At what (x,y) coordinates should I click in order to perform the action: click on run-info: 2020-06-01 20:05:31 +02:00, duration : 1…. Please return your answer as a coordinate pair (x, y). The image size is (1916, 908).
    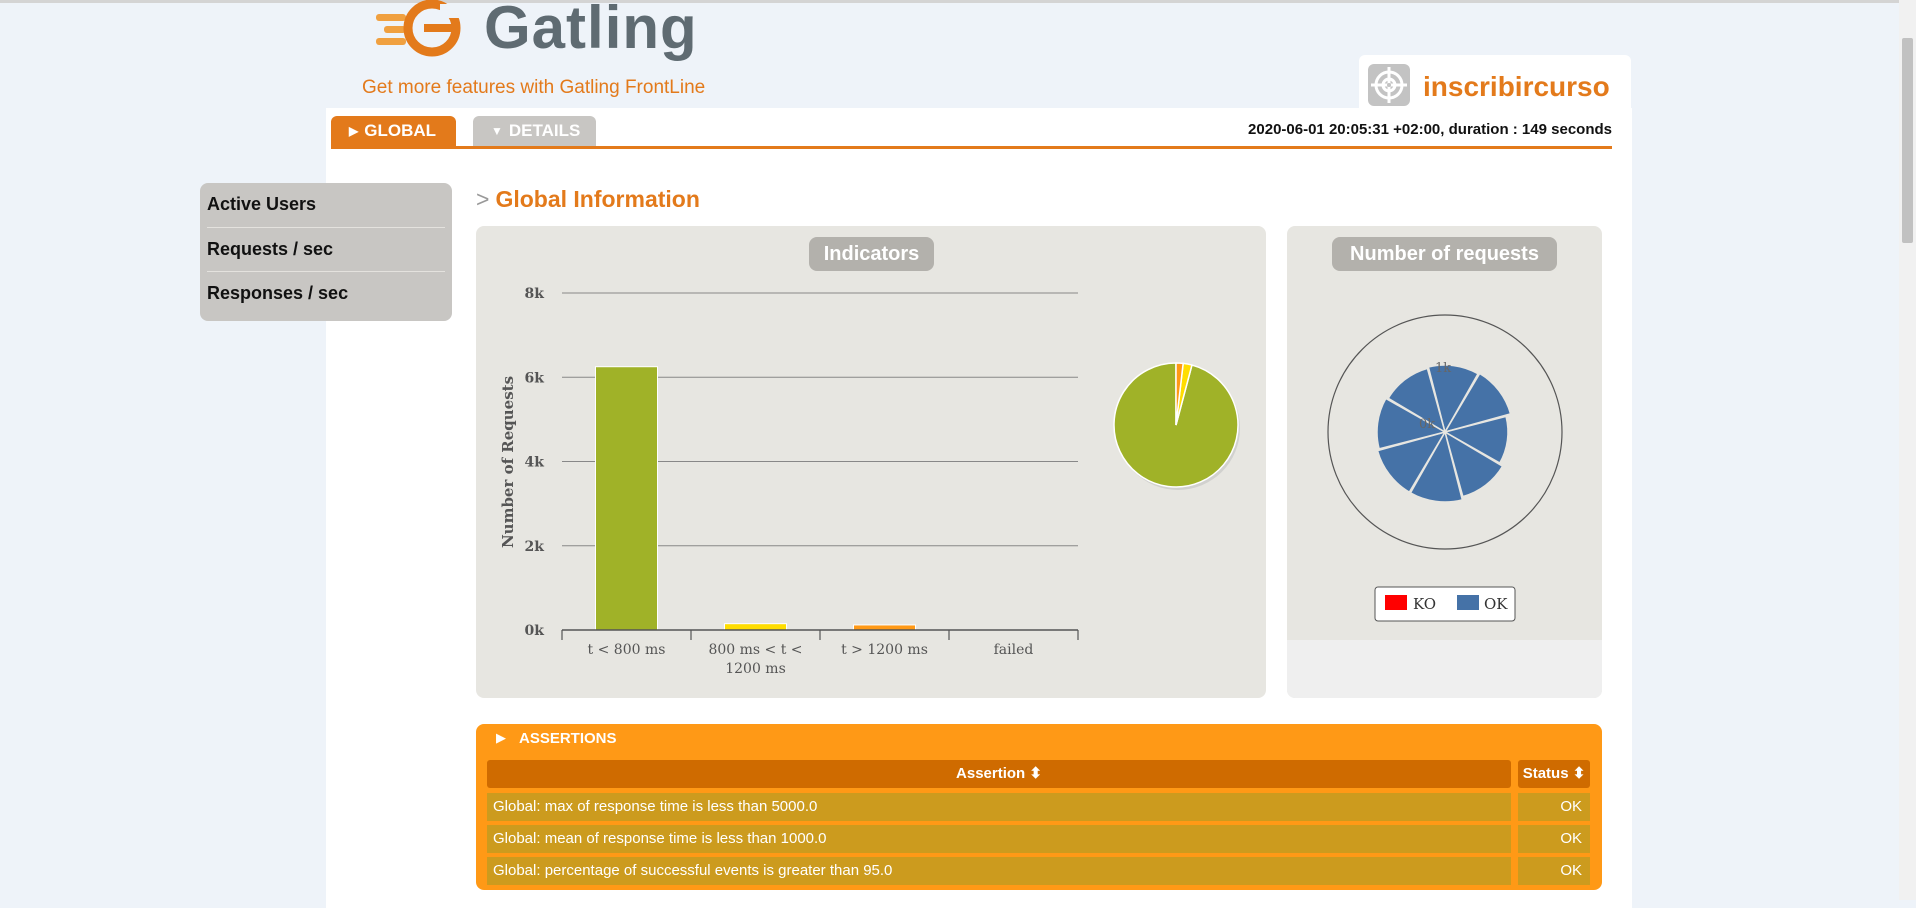
    Looking at the image, I should click on (1430, 129).